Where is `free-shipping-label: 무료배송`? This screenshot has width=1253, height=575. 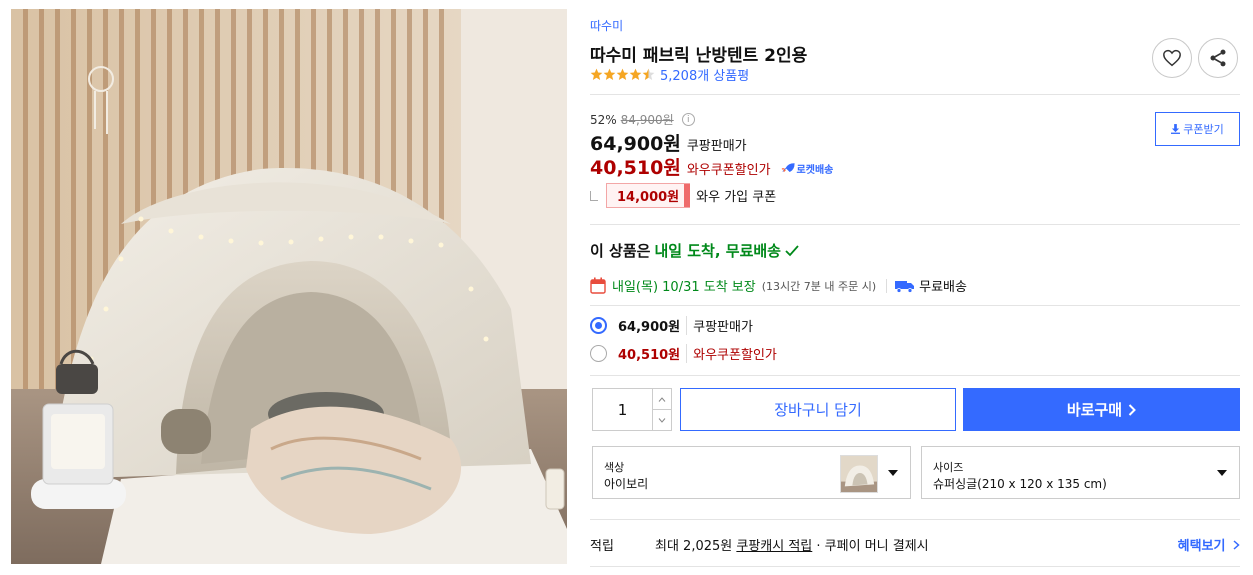
free-shipping-label: 무료배송 is located at coordinates (943, 287).